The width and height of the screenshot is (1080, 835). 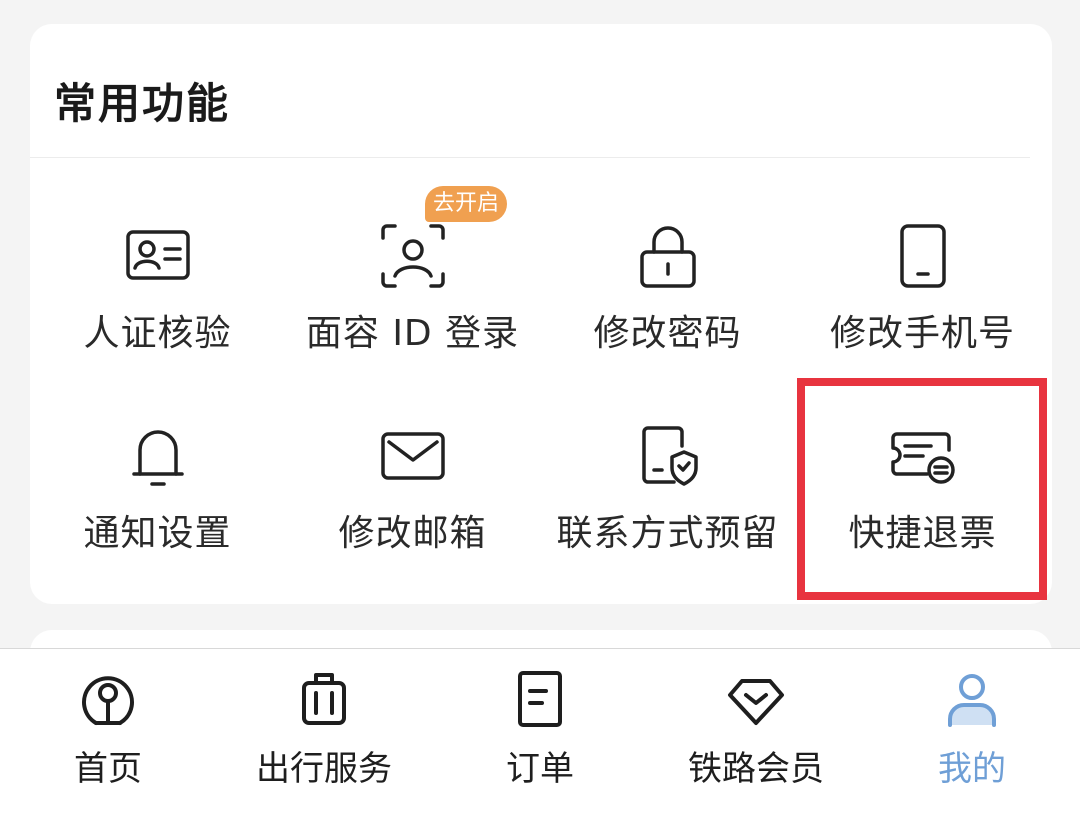 What do you see at coordinates (324, 742) in the screenshot?
I see `tab-travel-services: 出行服务` at bounding box center [324, 742].